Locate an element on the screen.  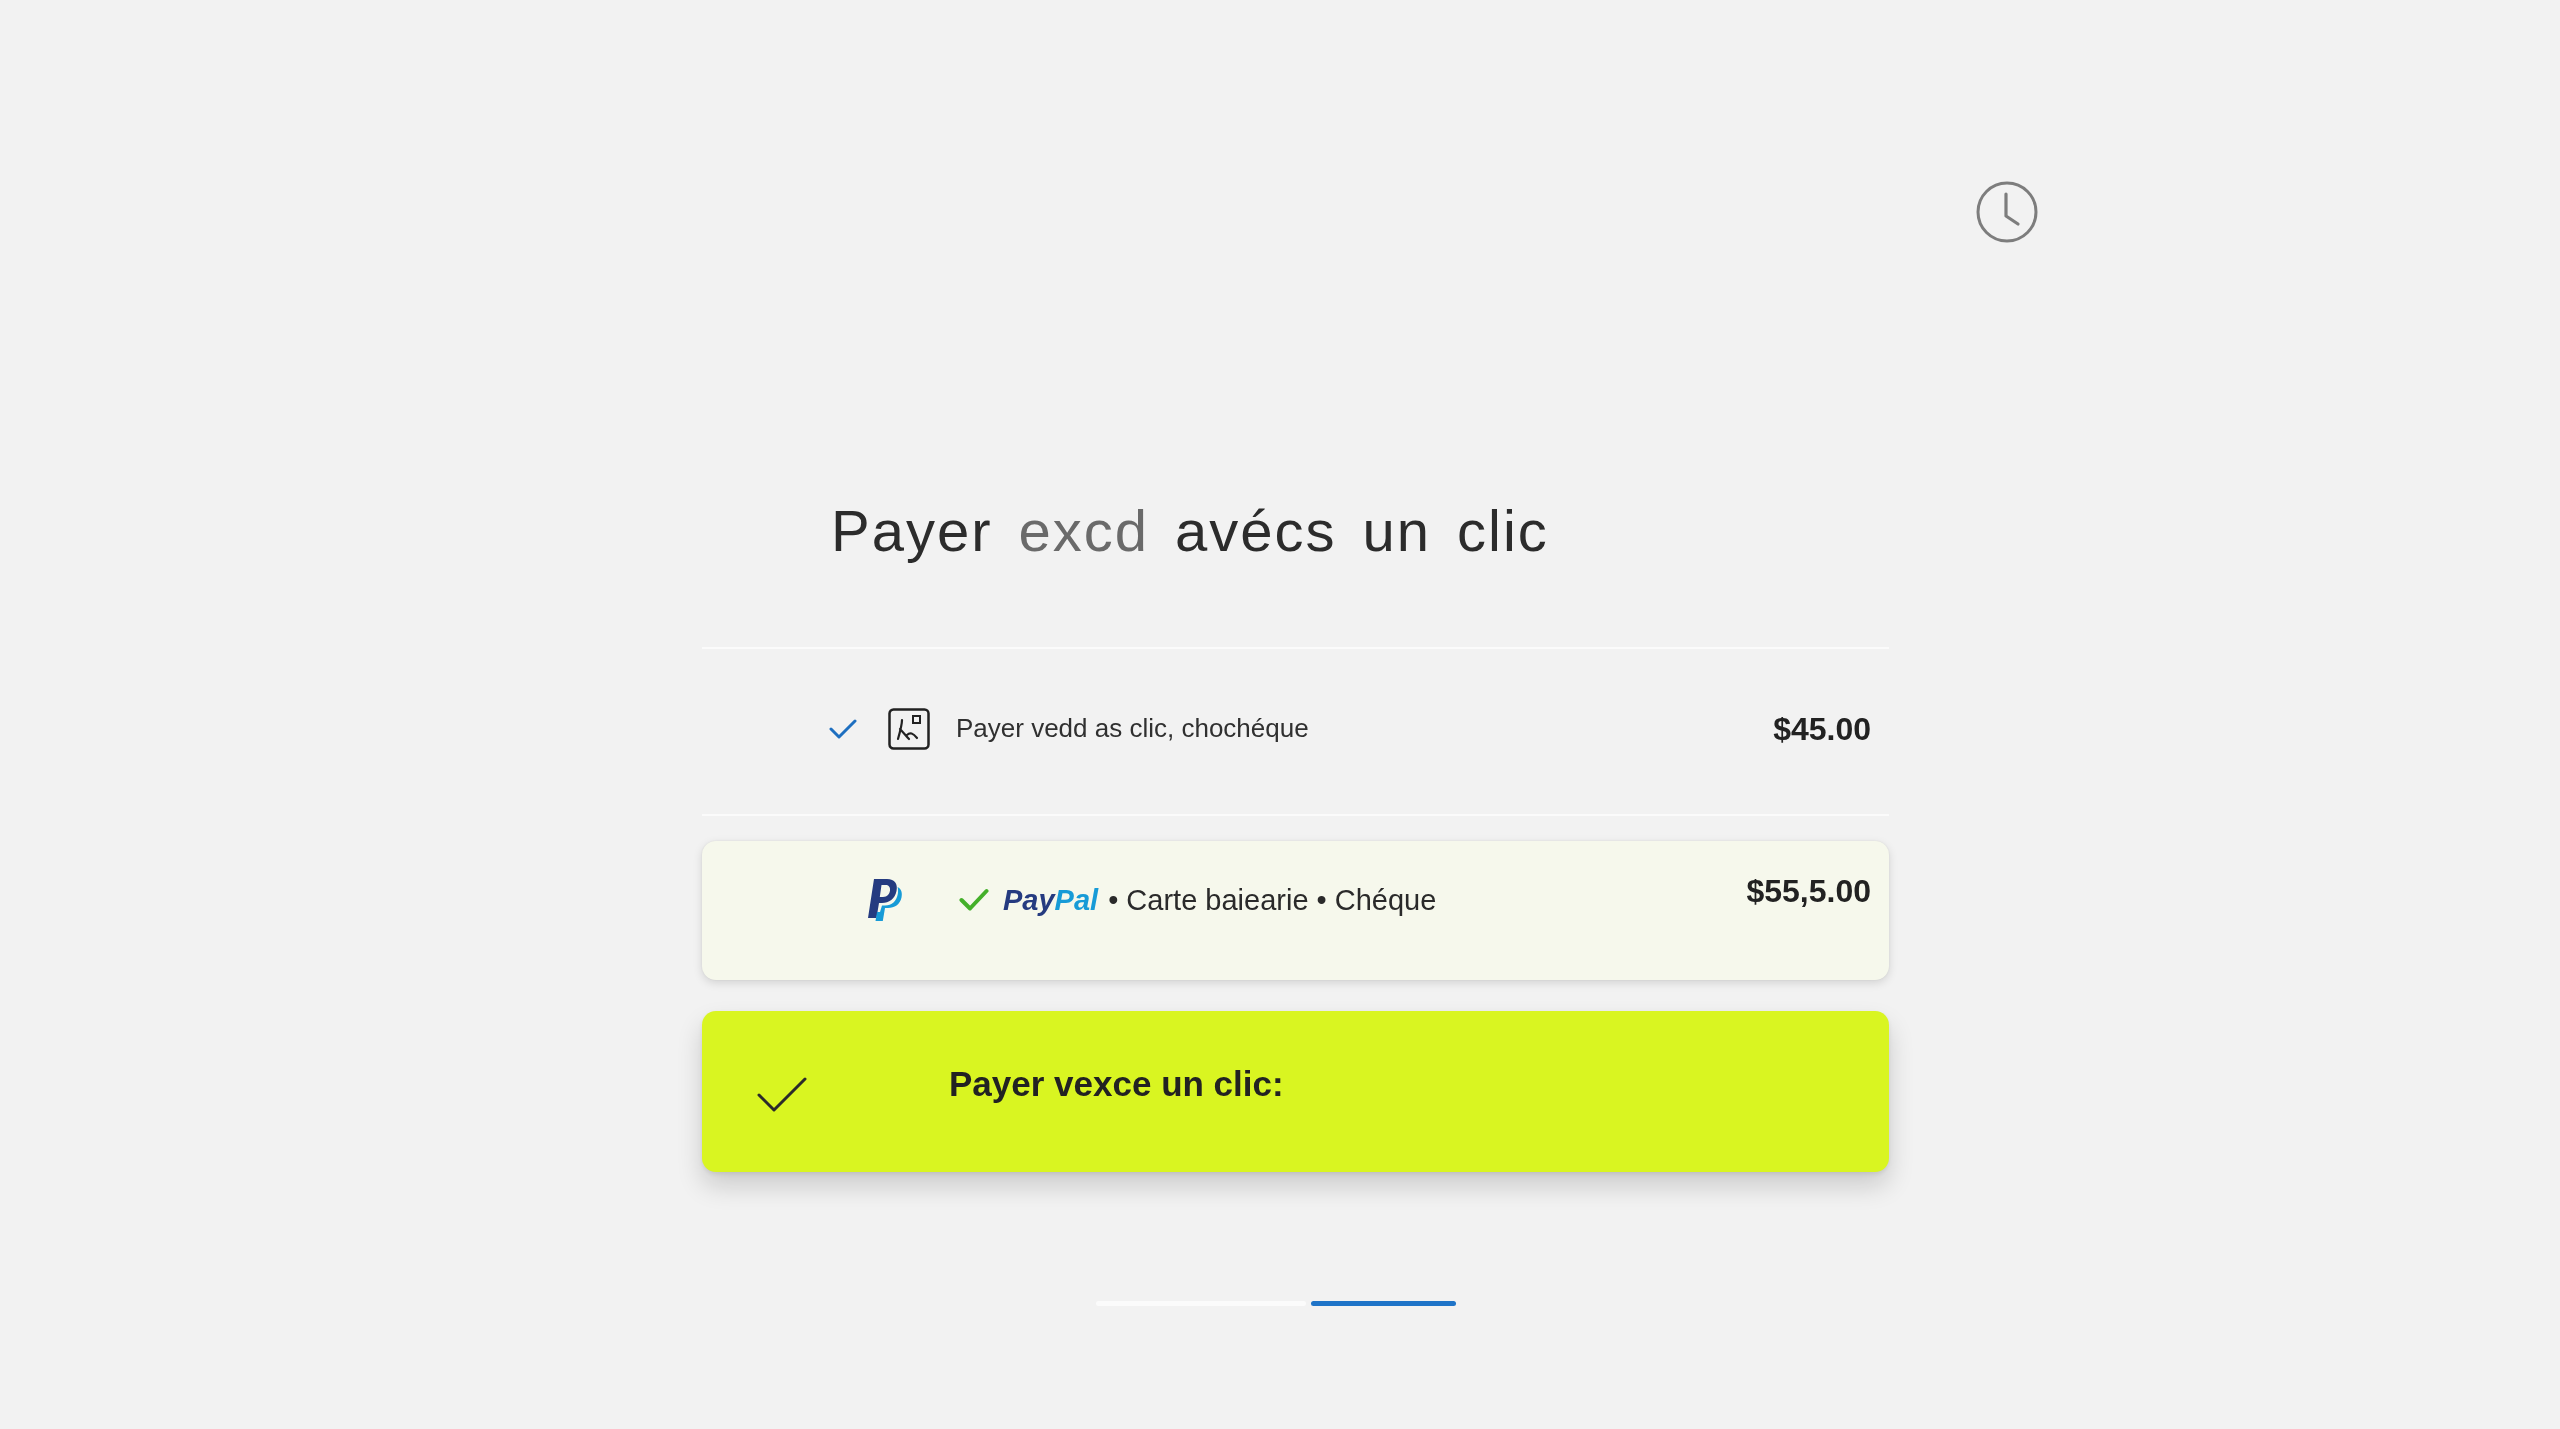
option-detail: • Carte baiearie • Chéque is located at coordinates (1272, 900).